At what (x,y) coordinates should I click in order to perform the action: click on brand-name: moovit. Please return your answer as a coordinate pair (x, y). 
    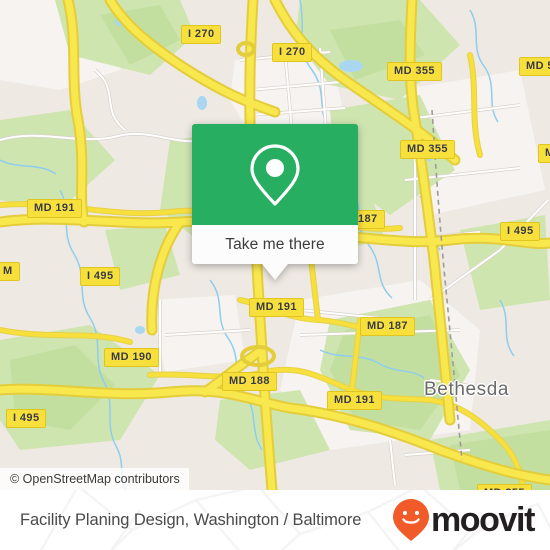
    Looking at the image, I should click on (482, 520).